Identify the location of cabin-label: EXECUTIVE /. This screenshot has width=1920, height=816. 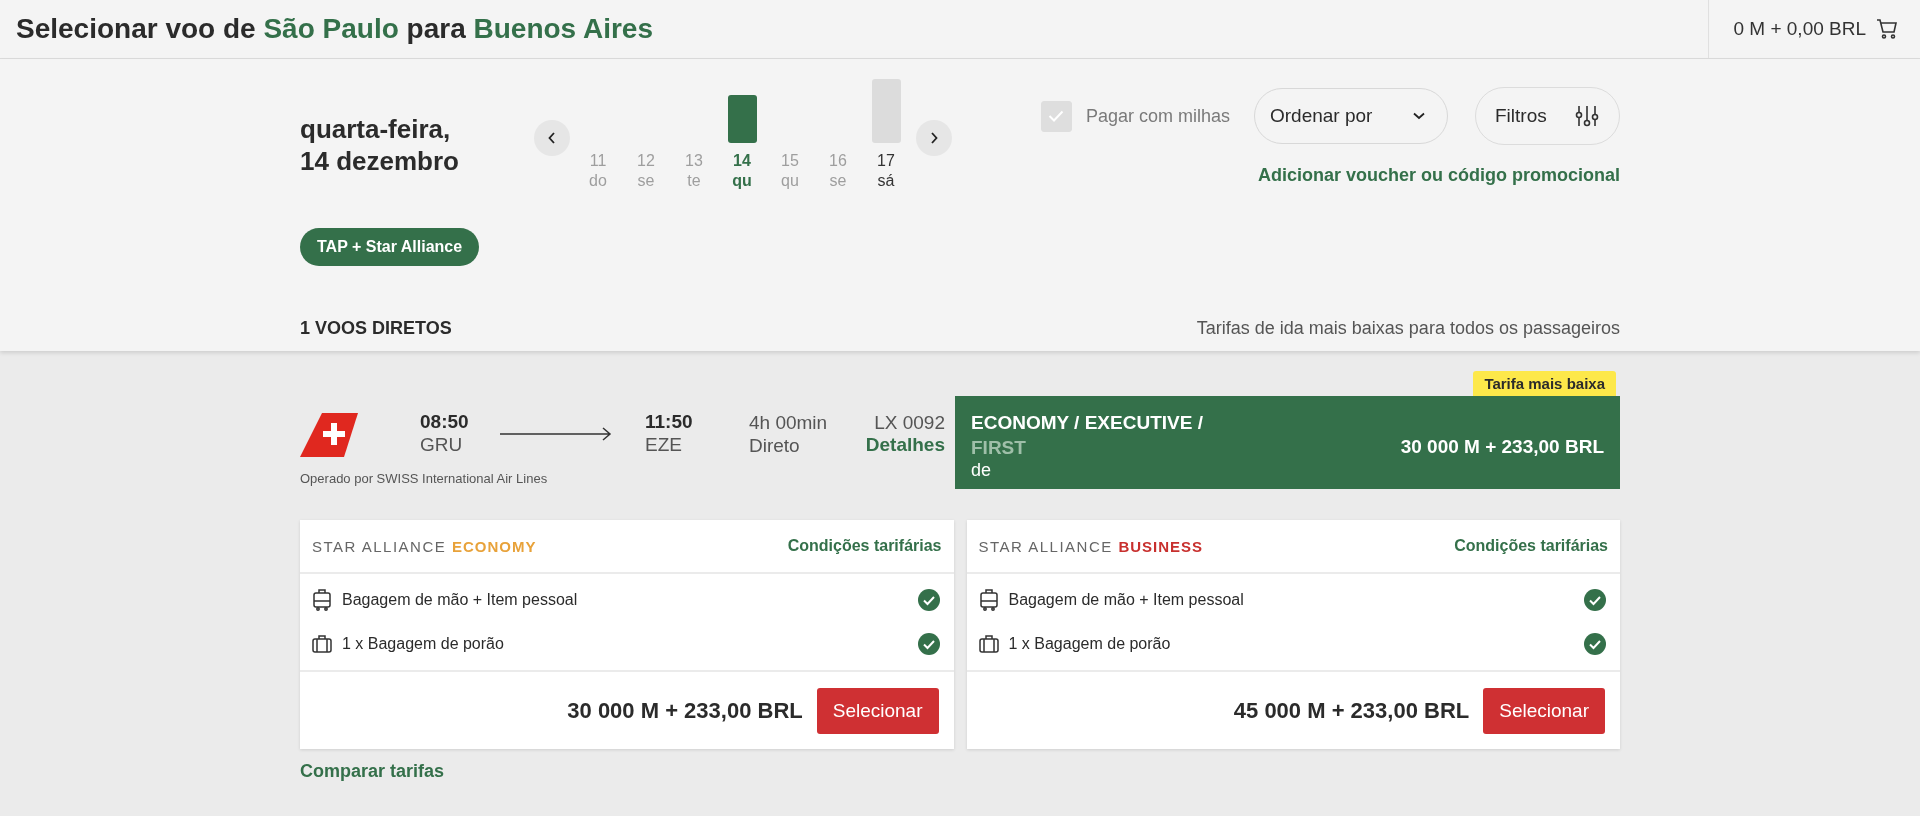
(1143, 422).